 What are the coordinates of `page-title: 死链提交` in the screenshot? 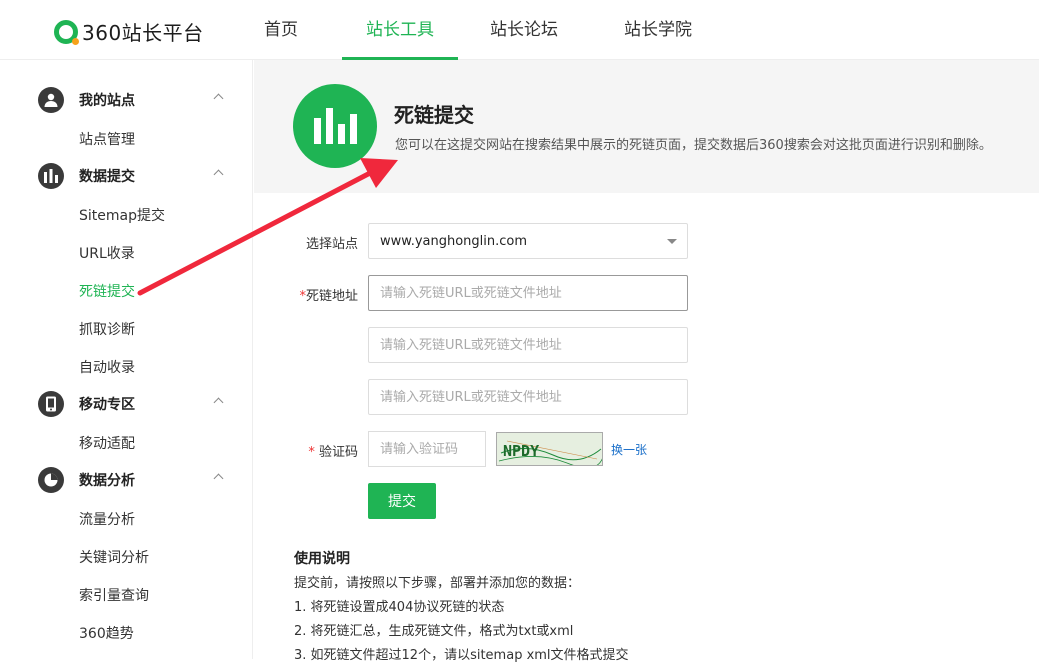 It's located at (434, 115).